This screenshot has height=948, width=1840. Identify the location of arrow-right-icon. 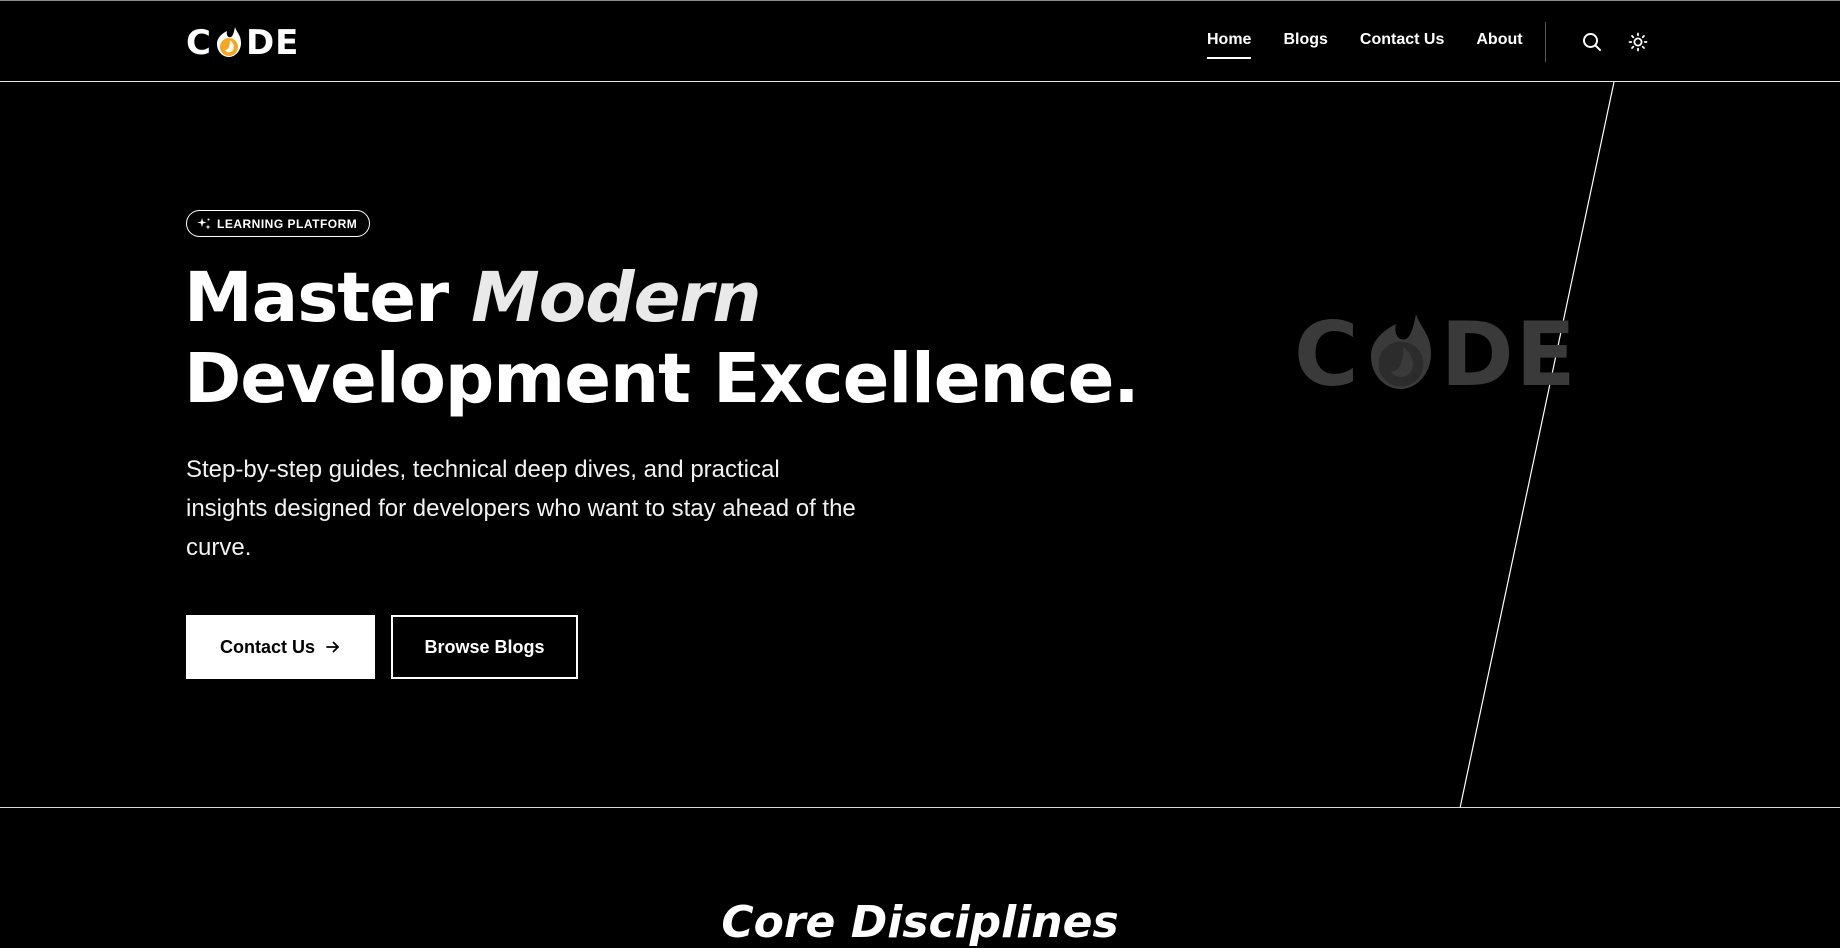
(332, 647).